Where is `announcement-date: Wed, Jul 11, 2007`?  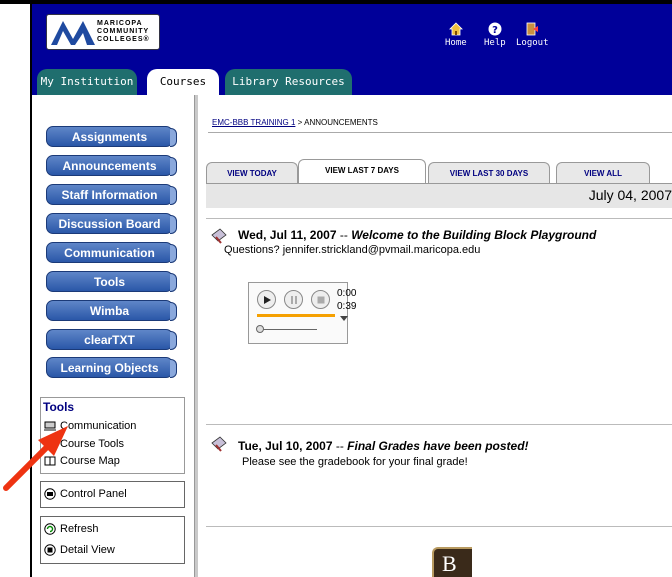 announcement-date: Wed, Jul 11, 2007 is located at coordinates (287, 235).